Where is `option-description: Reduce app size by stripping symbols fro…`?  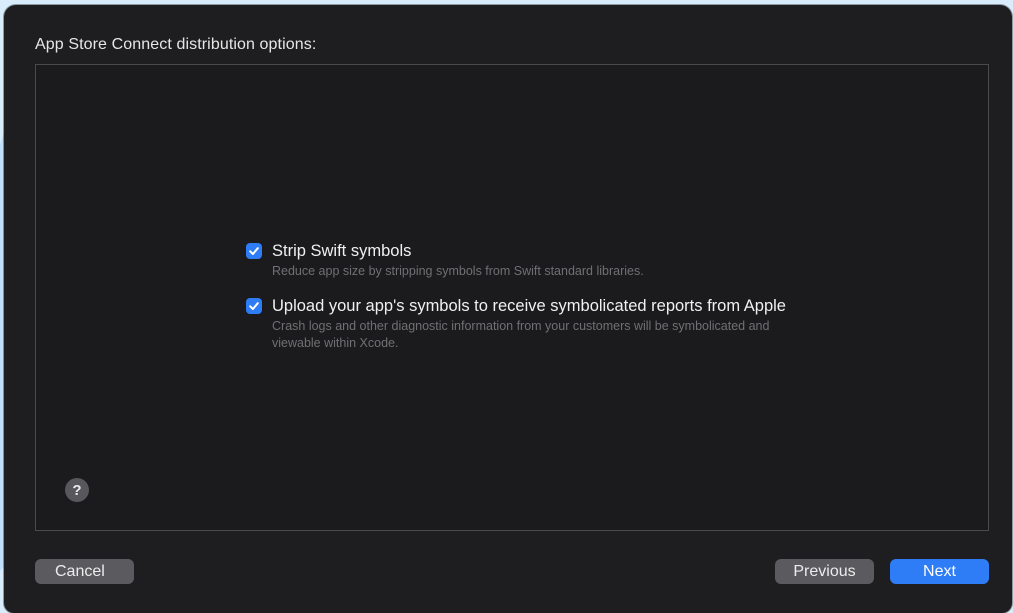 option-description: Reduce app size by stripping symbols fro… is located at coordinates (458, 271).